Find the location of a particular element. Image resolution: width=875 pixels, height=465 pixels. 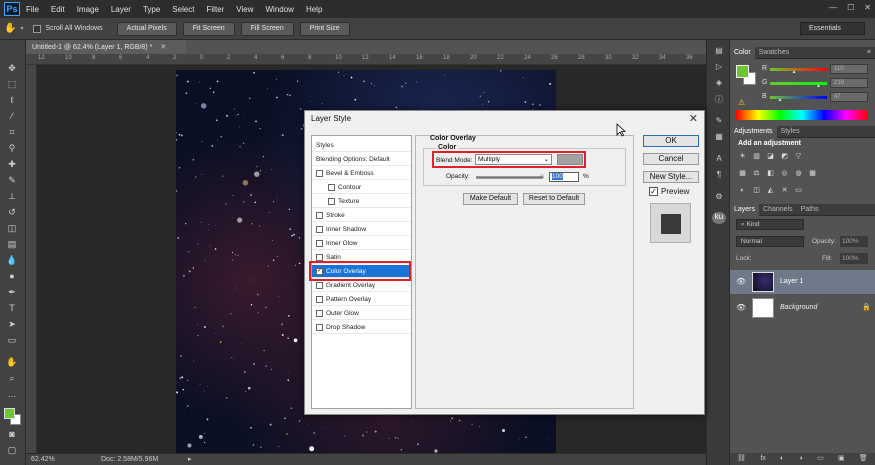

dialog-close-icon: ✕ is located at coordinates (693, 118).